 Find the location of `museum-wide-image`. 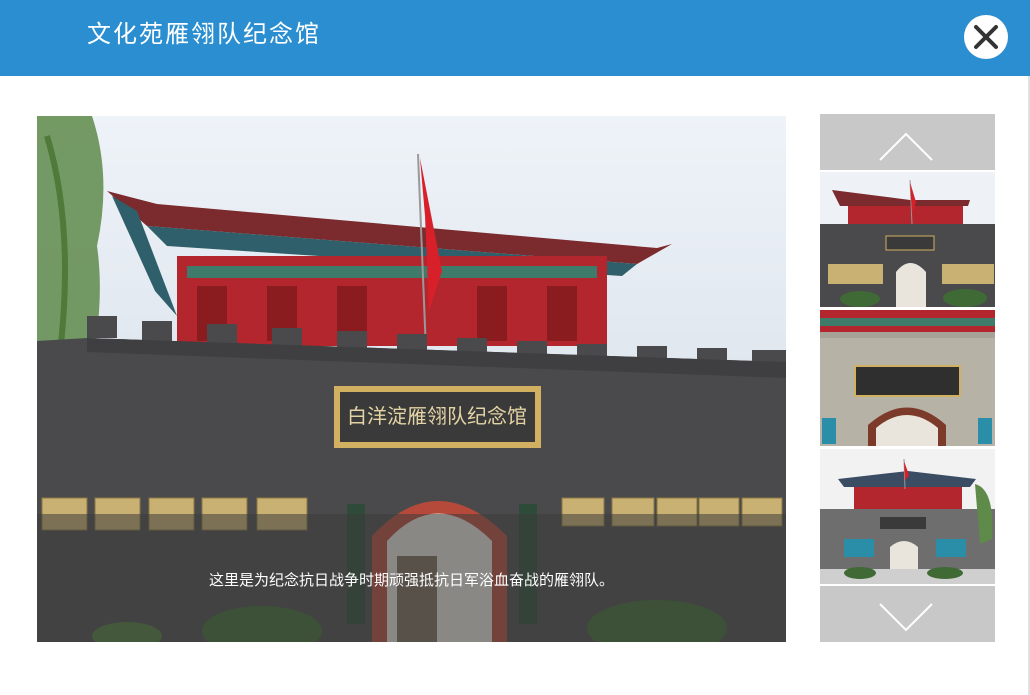

museum-wide-image is located at coordinates (907, 516).